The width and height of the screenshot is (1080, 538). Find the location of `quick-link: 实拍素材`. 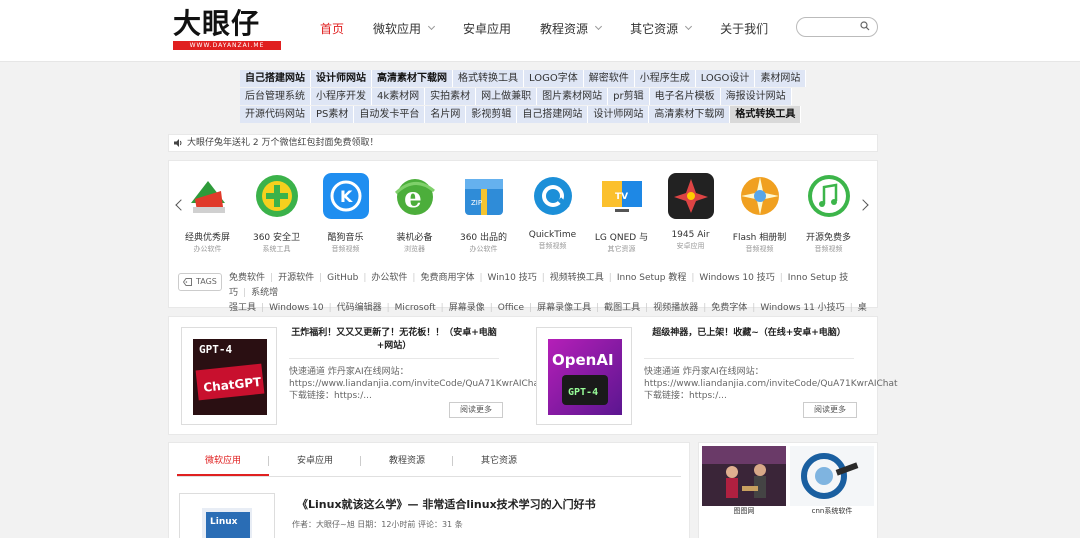

quick-link: 实拍素材 is located at coordinates (451, 96).